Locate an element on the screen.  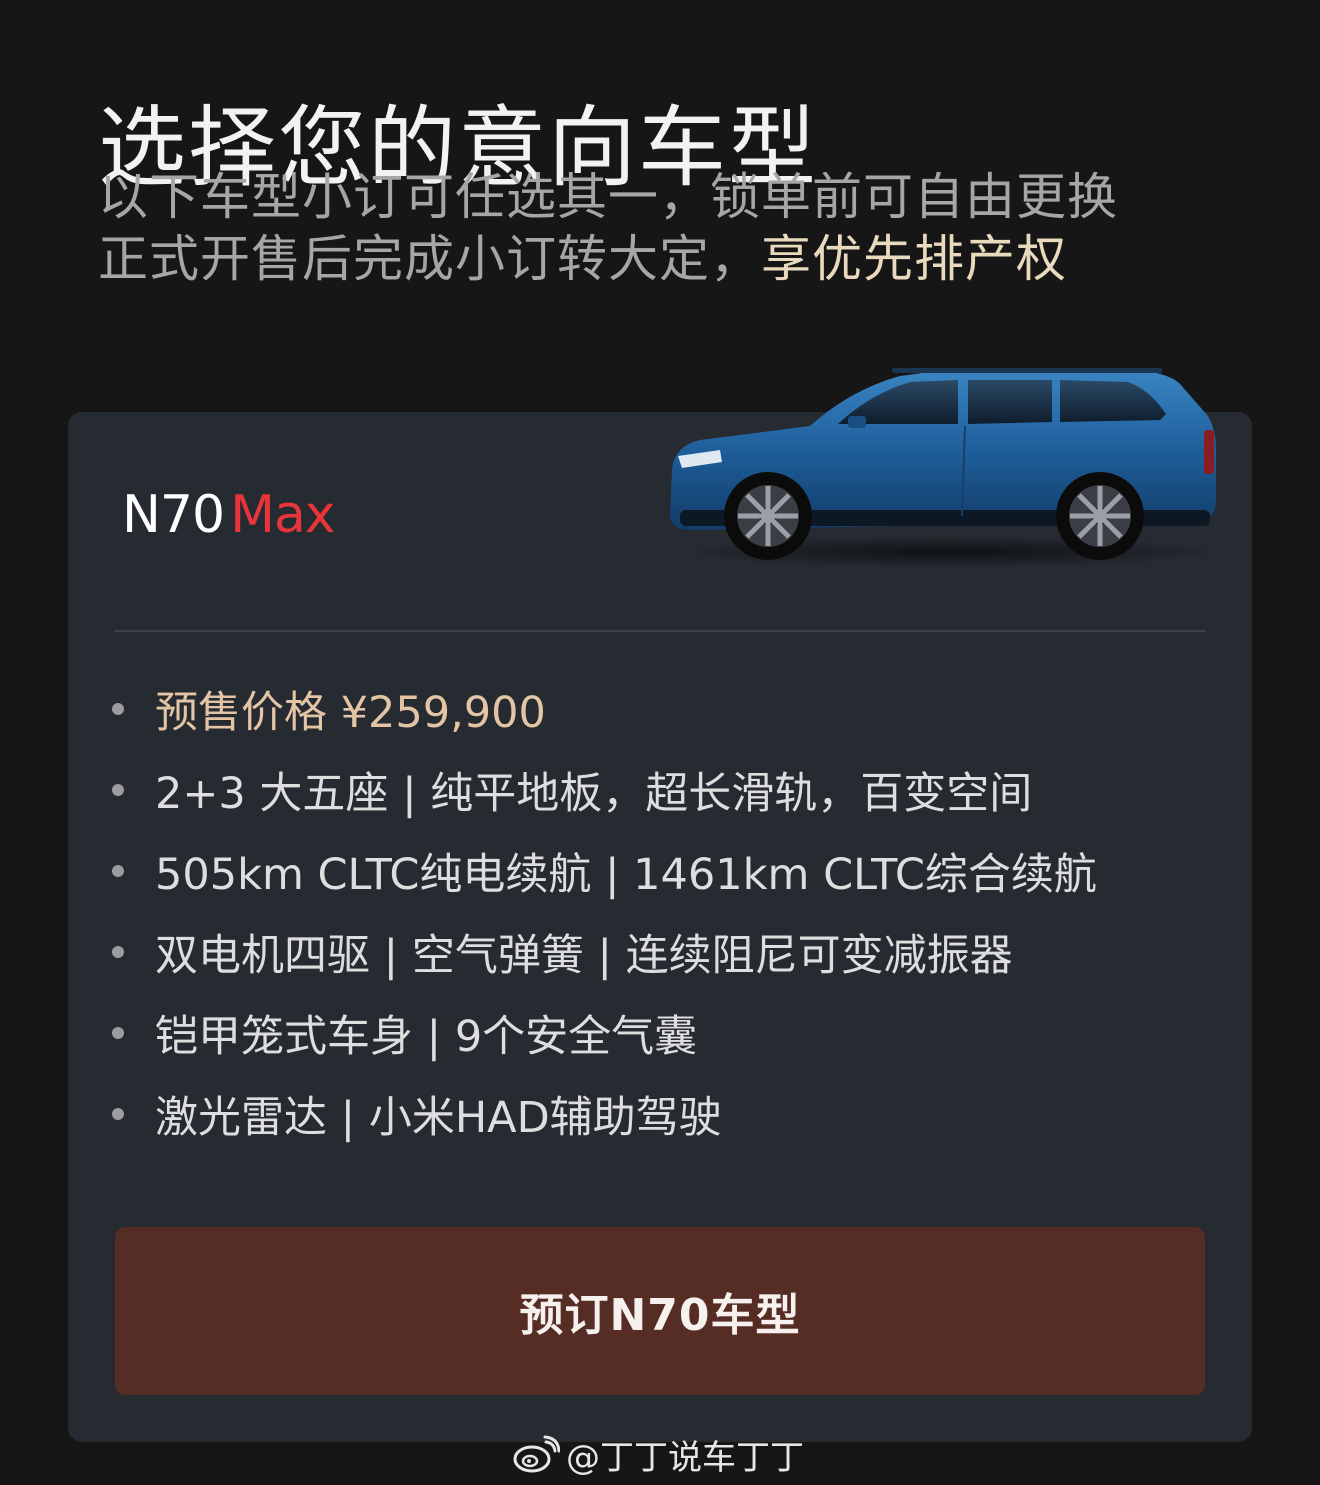
model-name: N70 Max is located at coordinates (229, 515).